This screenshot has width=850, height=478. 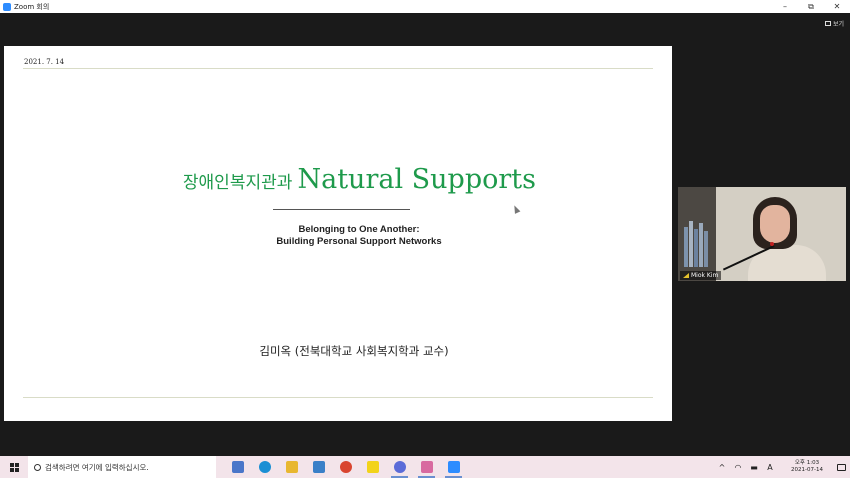 I want to click on microphone-icon, so click(x=772, y=244).